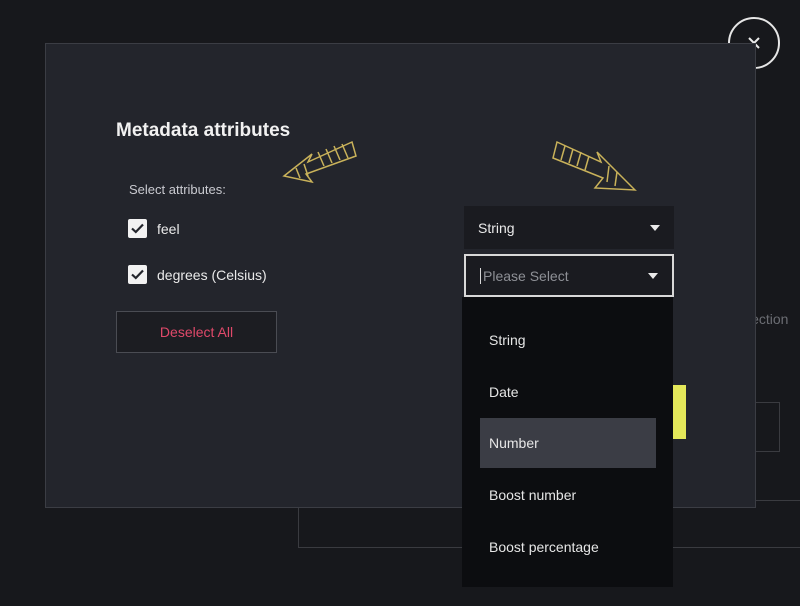  What do you see at coordinates (212, 274) in the screenshot?
I see `attribute-label: degrees (Celsius)` at bounding box center [212, 274].